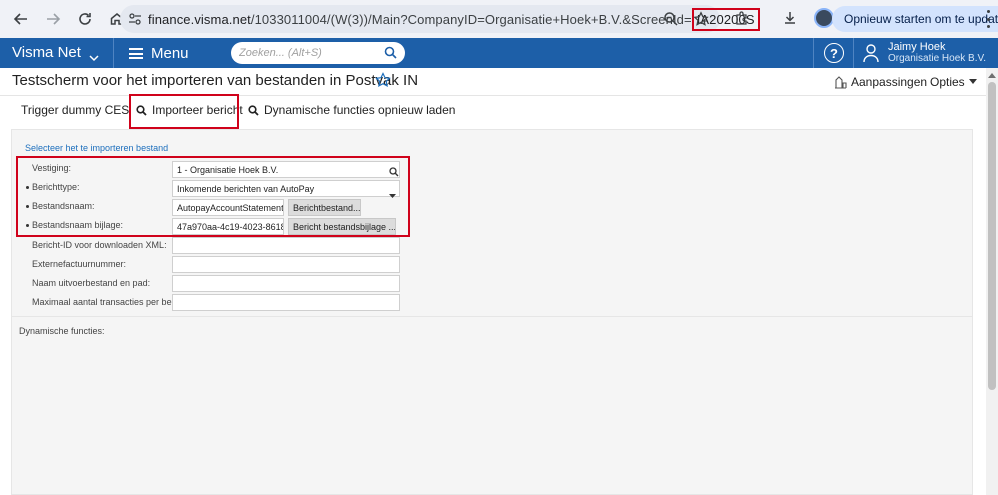 The width and height of the screenshot is (998, 495). What do you see at coordinates (992, 236) in the screenshot?
I see `scrollbar-thumb` at bounding box center [992, 236].